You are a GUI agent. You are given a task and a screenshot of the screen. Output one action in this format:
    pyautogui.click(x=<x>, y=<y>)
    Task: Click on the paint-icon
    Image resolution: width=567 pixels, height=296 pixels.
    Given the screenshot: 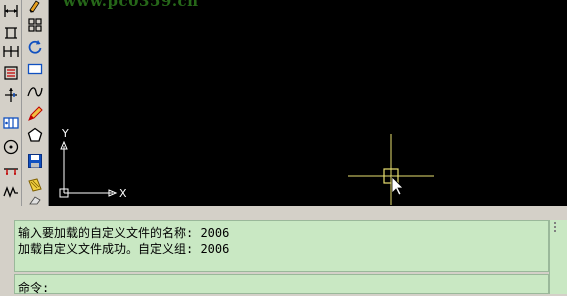 What is the action you would take?
    pyautogui.click(x=34, y=6)
    